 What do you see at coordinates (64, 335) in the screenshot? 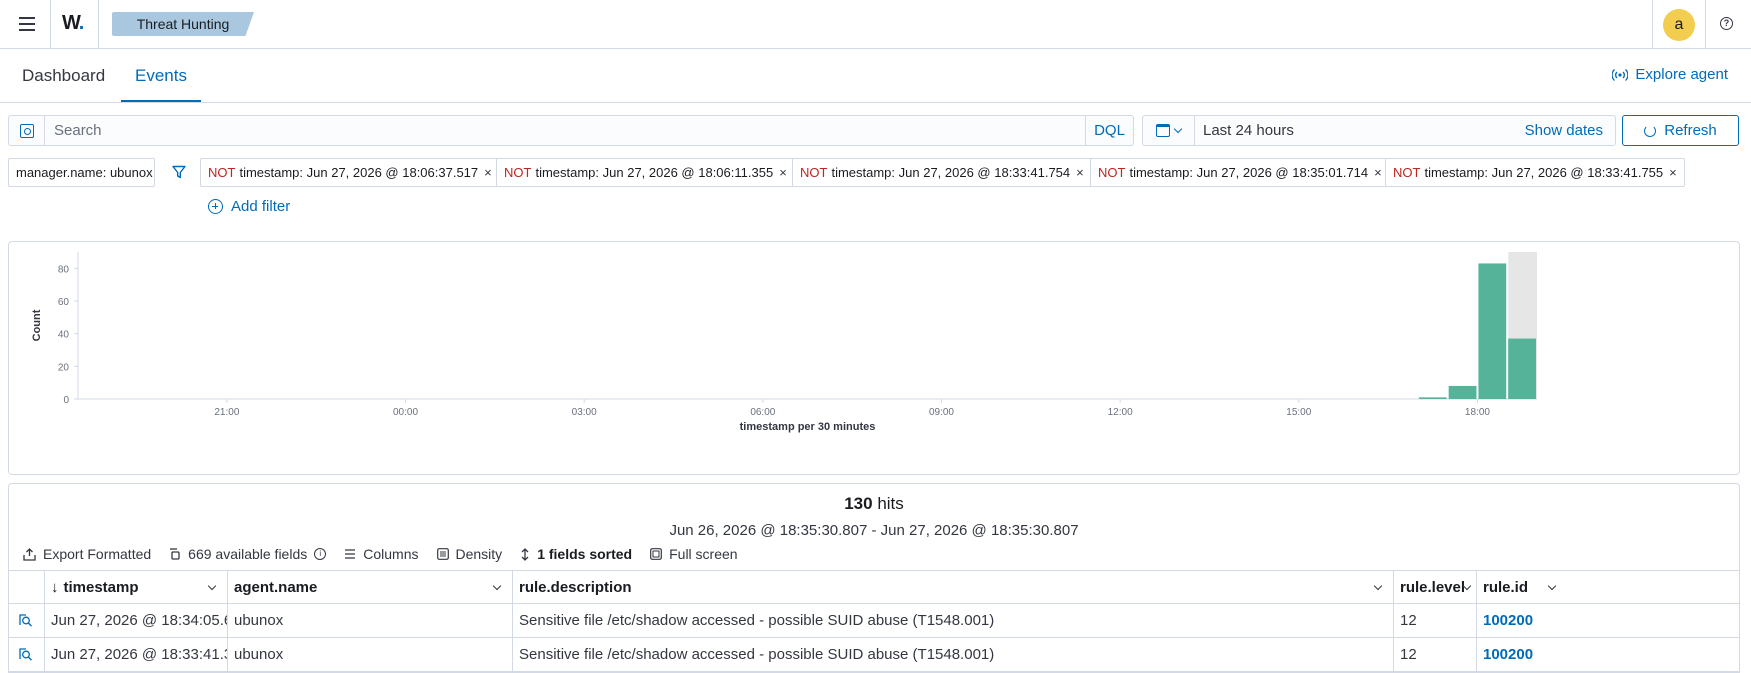
I see `y-tick-label: 40` at bounding box center [64, 335].